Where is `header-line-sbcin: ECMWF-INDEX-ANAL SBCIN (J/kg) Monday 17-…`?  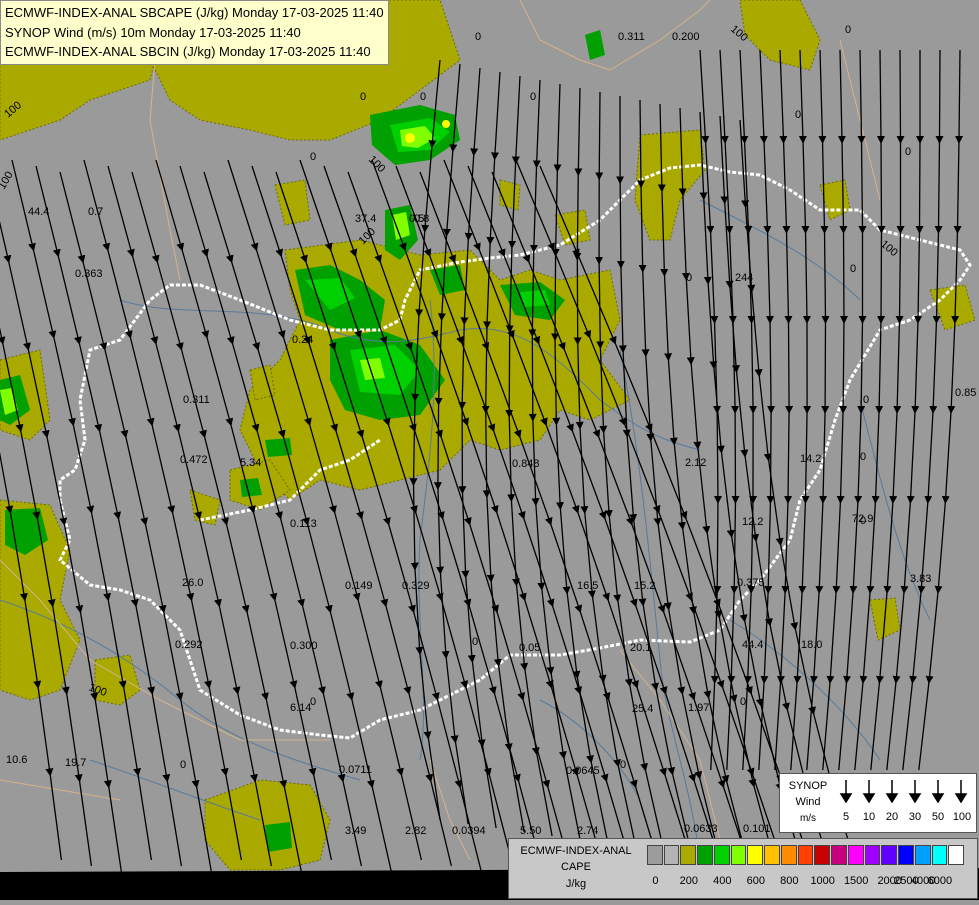
header-line-sbcin: ECMWF-INDEX-ANAL SBCIN (J/kg) Monday 17-… is located at coordinates (188, 51).